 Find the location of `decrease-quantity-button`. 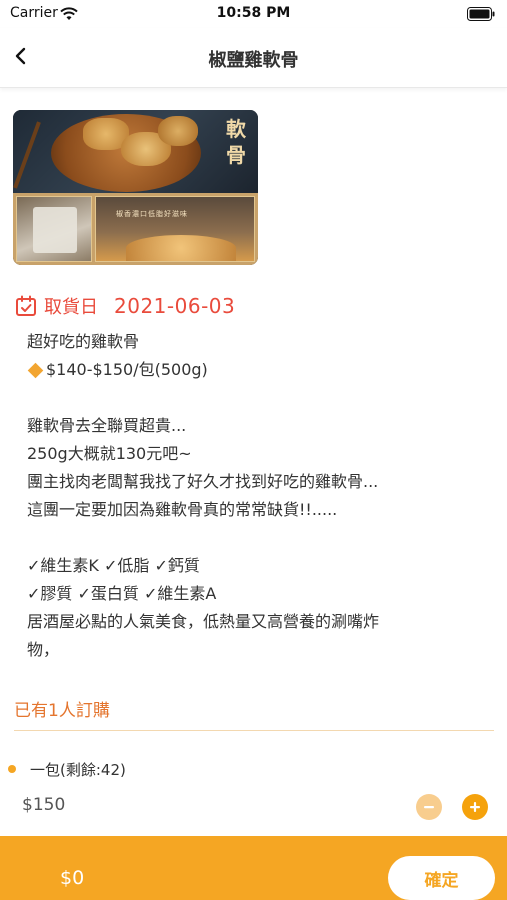

decrease-quantity-button is located at coordinates (429, 807).